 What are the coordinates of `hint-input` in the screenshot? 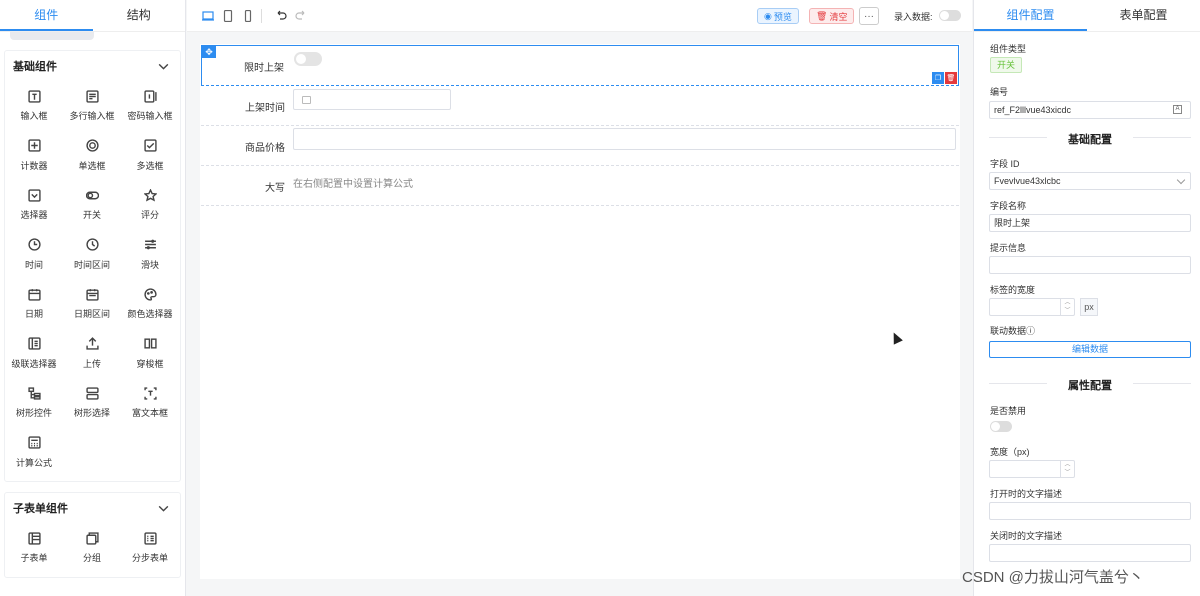 It's located at (1090, 265).